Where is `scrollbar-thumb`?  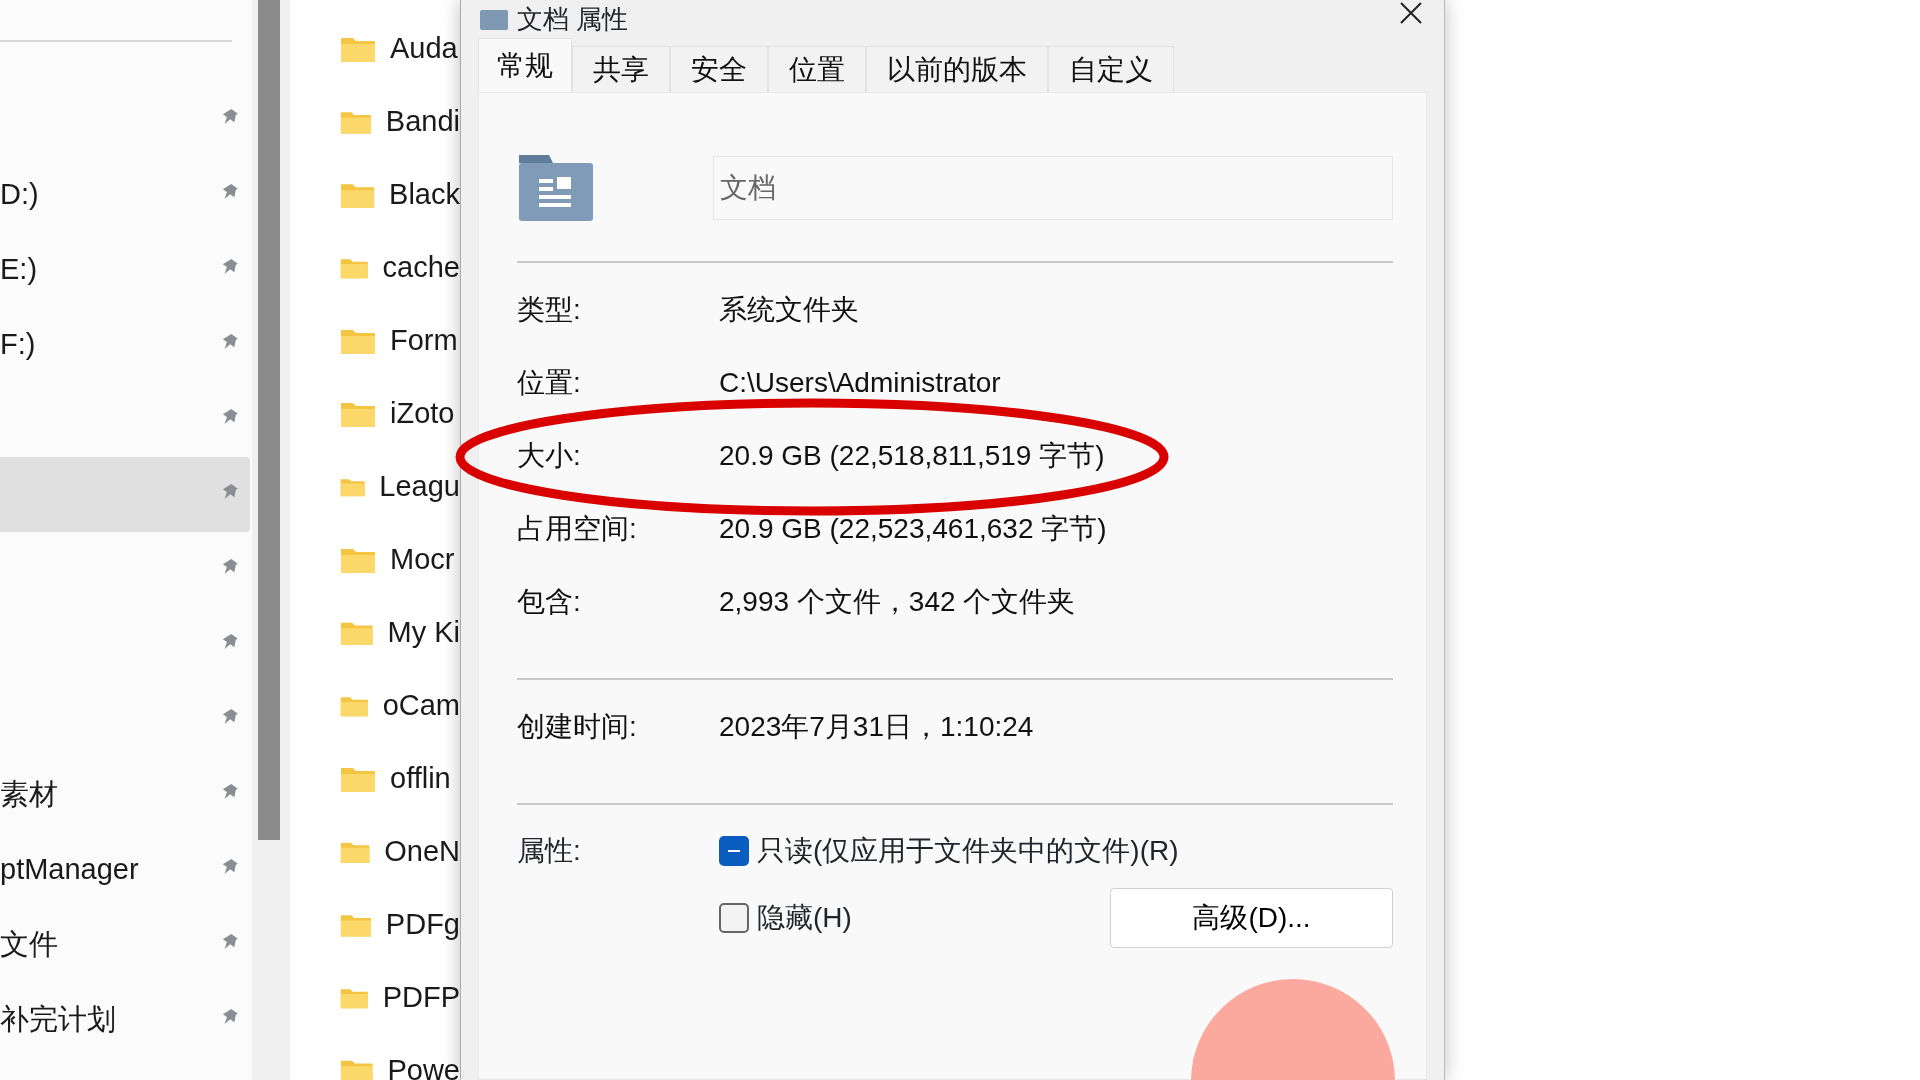 scrollbar-thumb is located at coordinates (269, 420).